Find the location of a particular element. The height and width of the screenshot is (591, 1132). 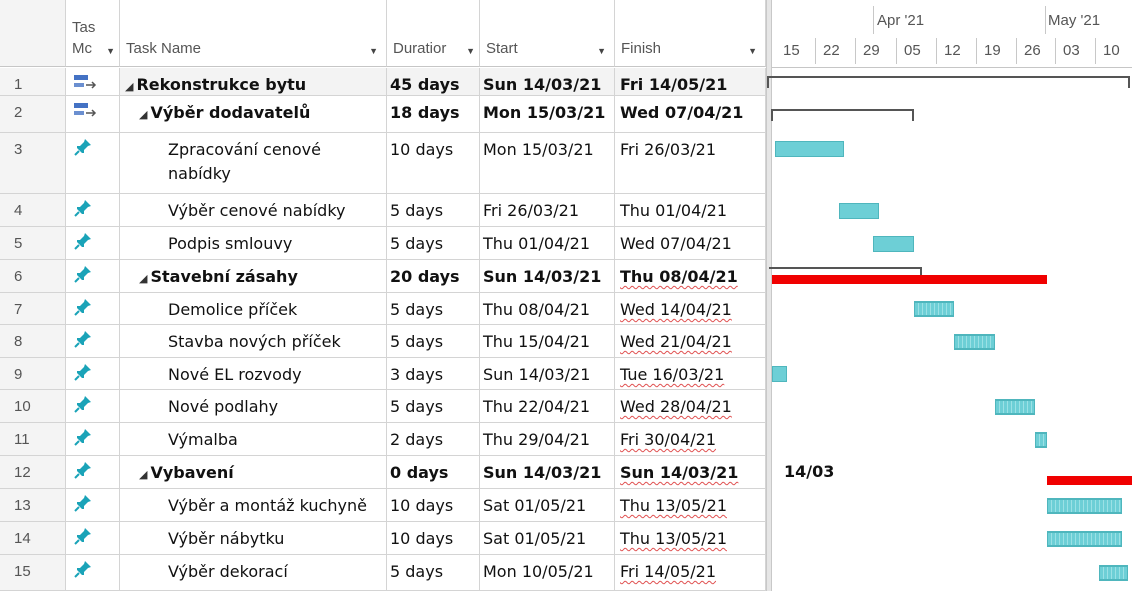

row-number: 5 is located at coordinates (33, 243).